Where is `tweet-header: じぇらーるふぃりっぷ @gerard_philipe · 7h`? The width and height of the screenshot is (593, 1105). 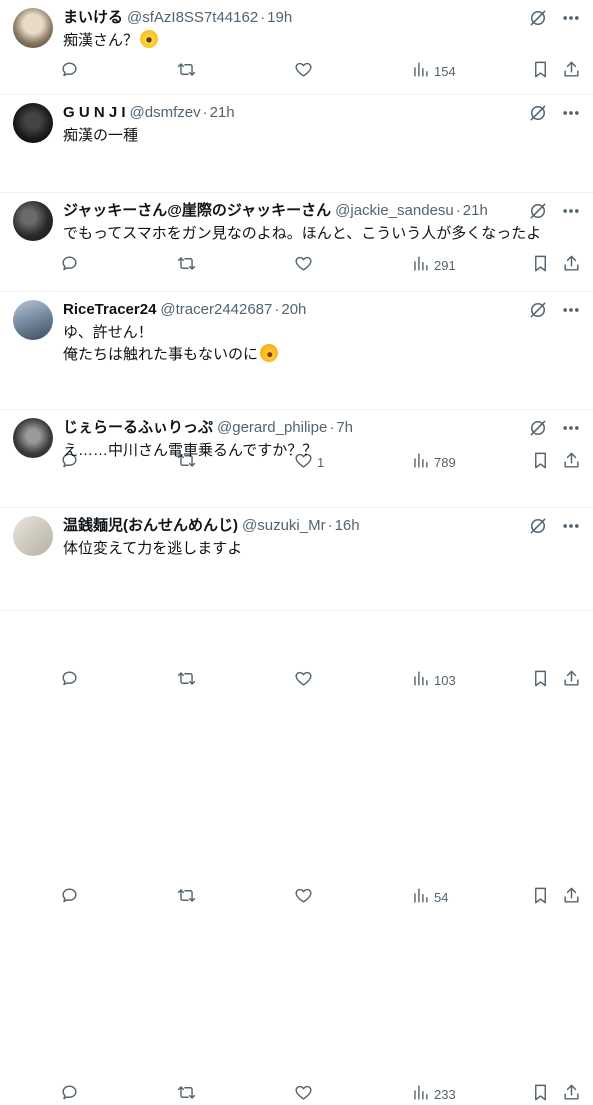
tweet-header: じぇらーるふぃりっぷ @gerard_philipe · 7h is located at coordinates (208, 428).